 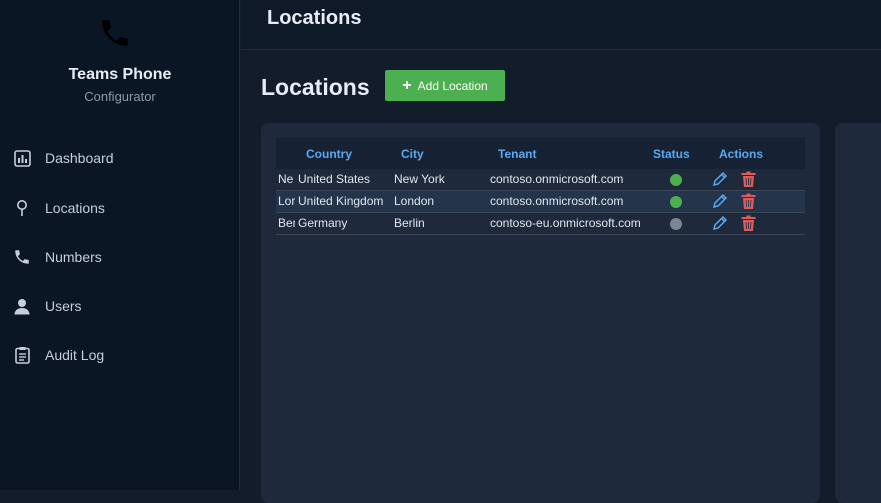 I want to click on column-header-city: City, so click(x=412, y=154).